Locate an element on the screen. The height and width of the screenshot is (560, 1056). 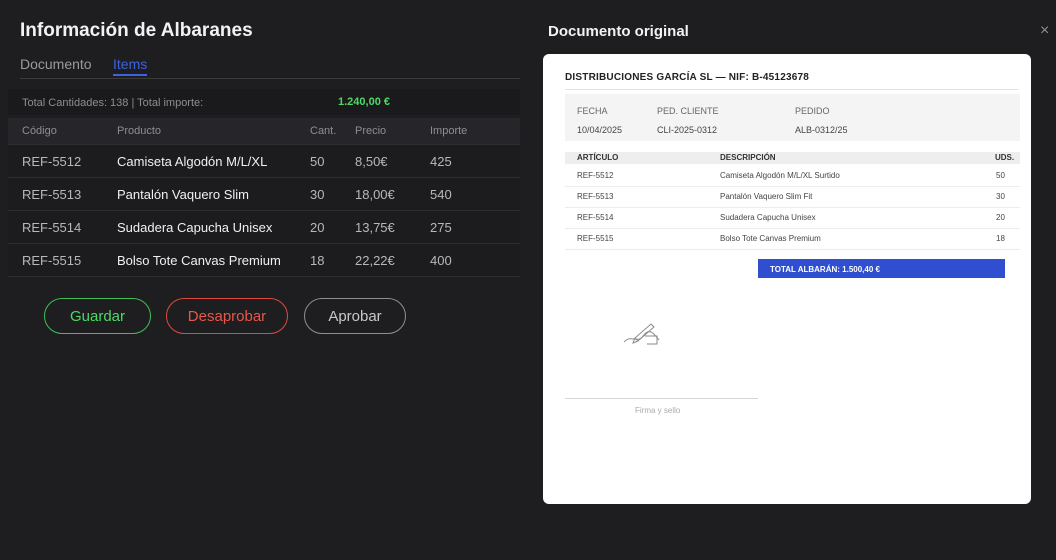
doc-item-desc: Sudadera Capucha Unisex is located at coordinates (768, 217).